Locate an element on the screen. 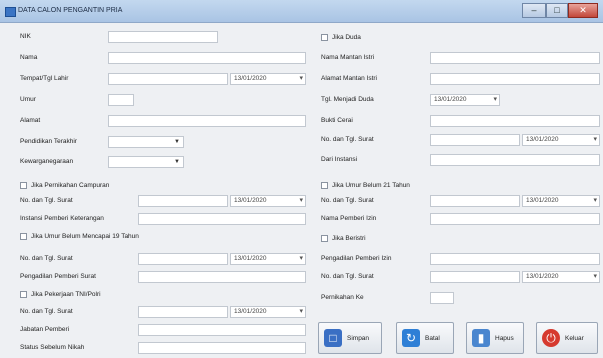 This screenshot has height=358, width=603. tgl-lahir-picker: 13/01/2020 ▾ is located at coordinates (268, 79).